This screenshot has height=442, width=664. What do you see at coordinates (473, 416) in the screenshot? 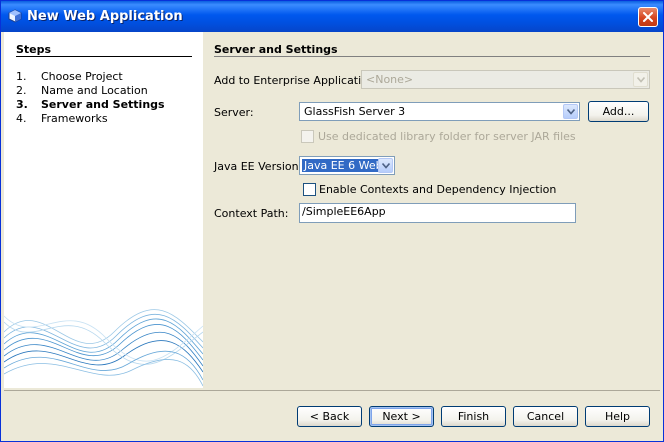
I see `finish-button: Finish` at bounding box center [473, 416].